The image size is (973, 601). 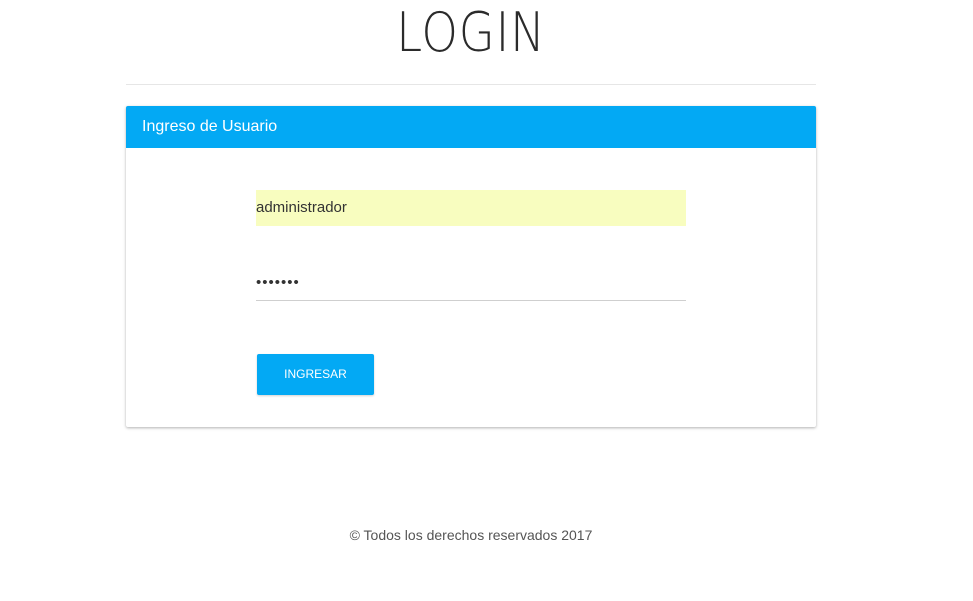 What do you see at coordinates (315, 374) in the screenshot?
I see `login-button: INGRESAR` at bounding box center [315, 374].